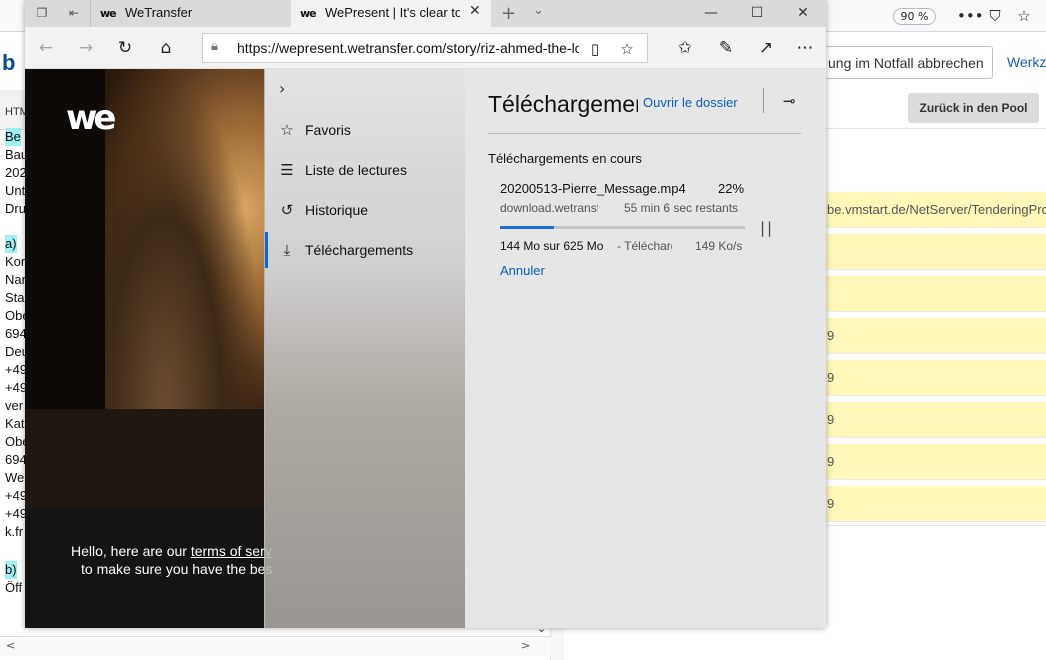 Image resolution: width=1046 pixels, height=660 pixels. I want to click on cookie-text-prefix: Hello, here are our, so click(131, 551).